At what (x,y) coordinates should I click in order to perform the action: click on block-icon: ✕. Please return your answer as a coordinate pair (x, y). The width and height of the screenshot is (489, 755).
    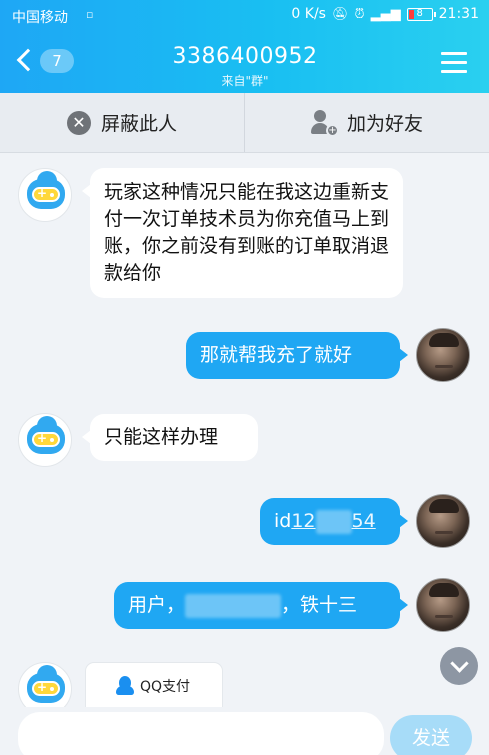
    Looking at the image, I should click on (78, 122).